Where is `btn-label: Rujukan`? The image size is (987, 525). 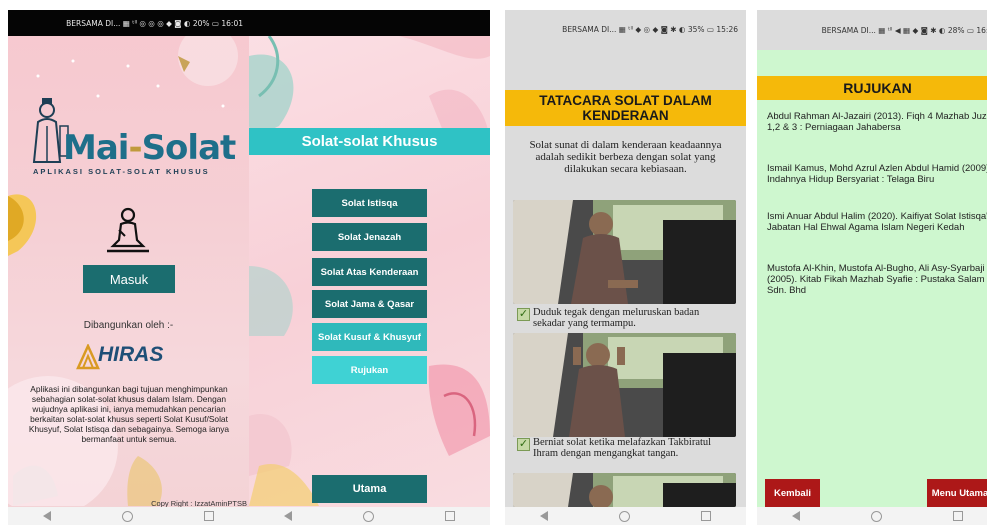
btn-label: Rujukan is located at coordinates (369, 370).